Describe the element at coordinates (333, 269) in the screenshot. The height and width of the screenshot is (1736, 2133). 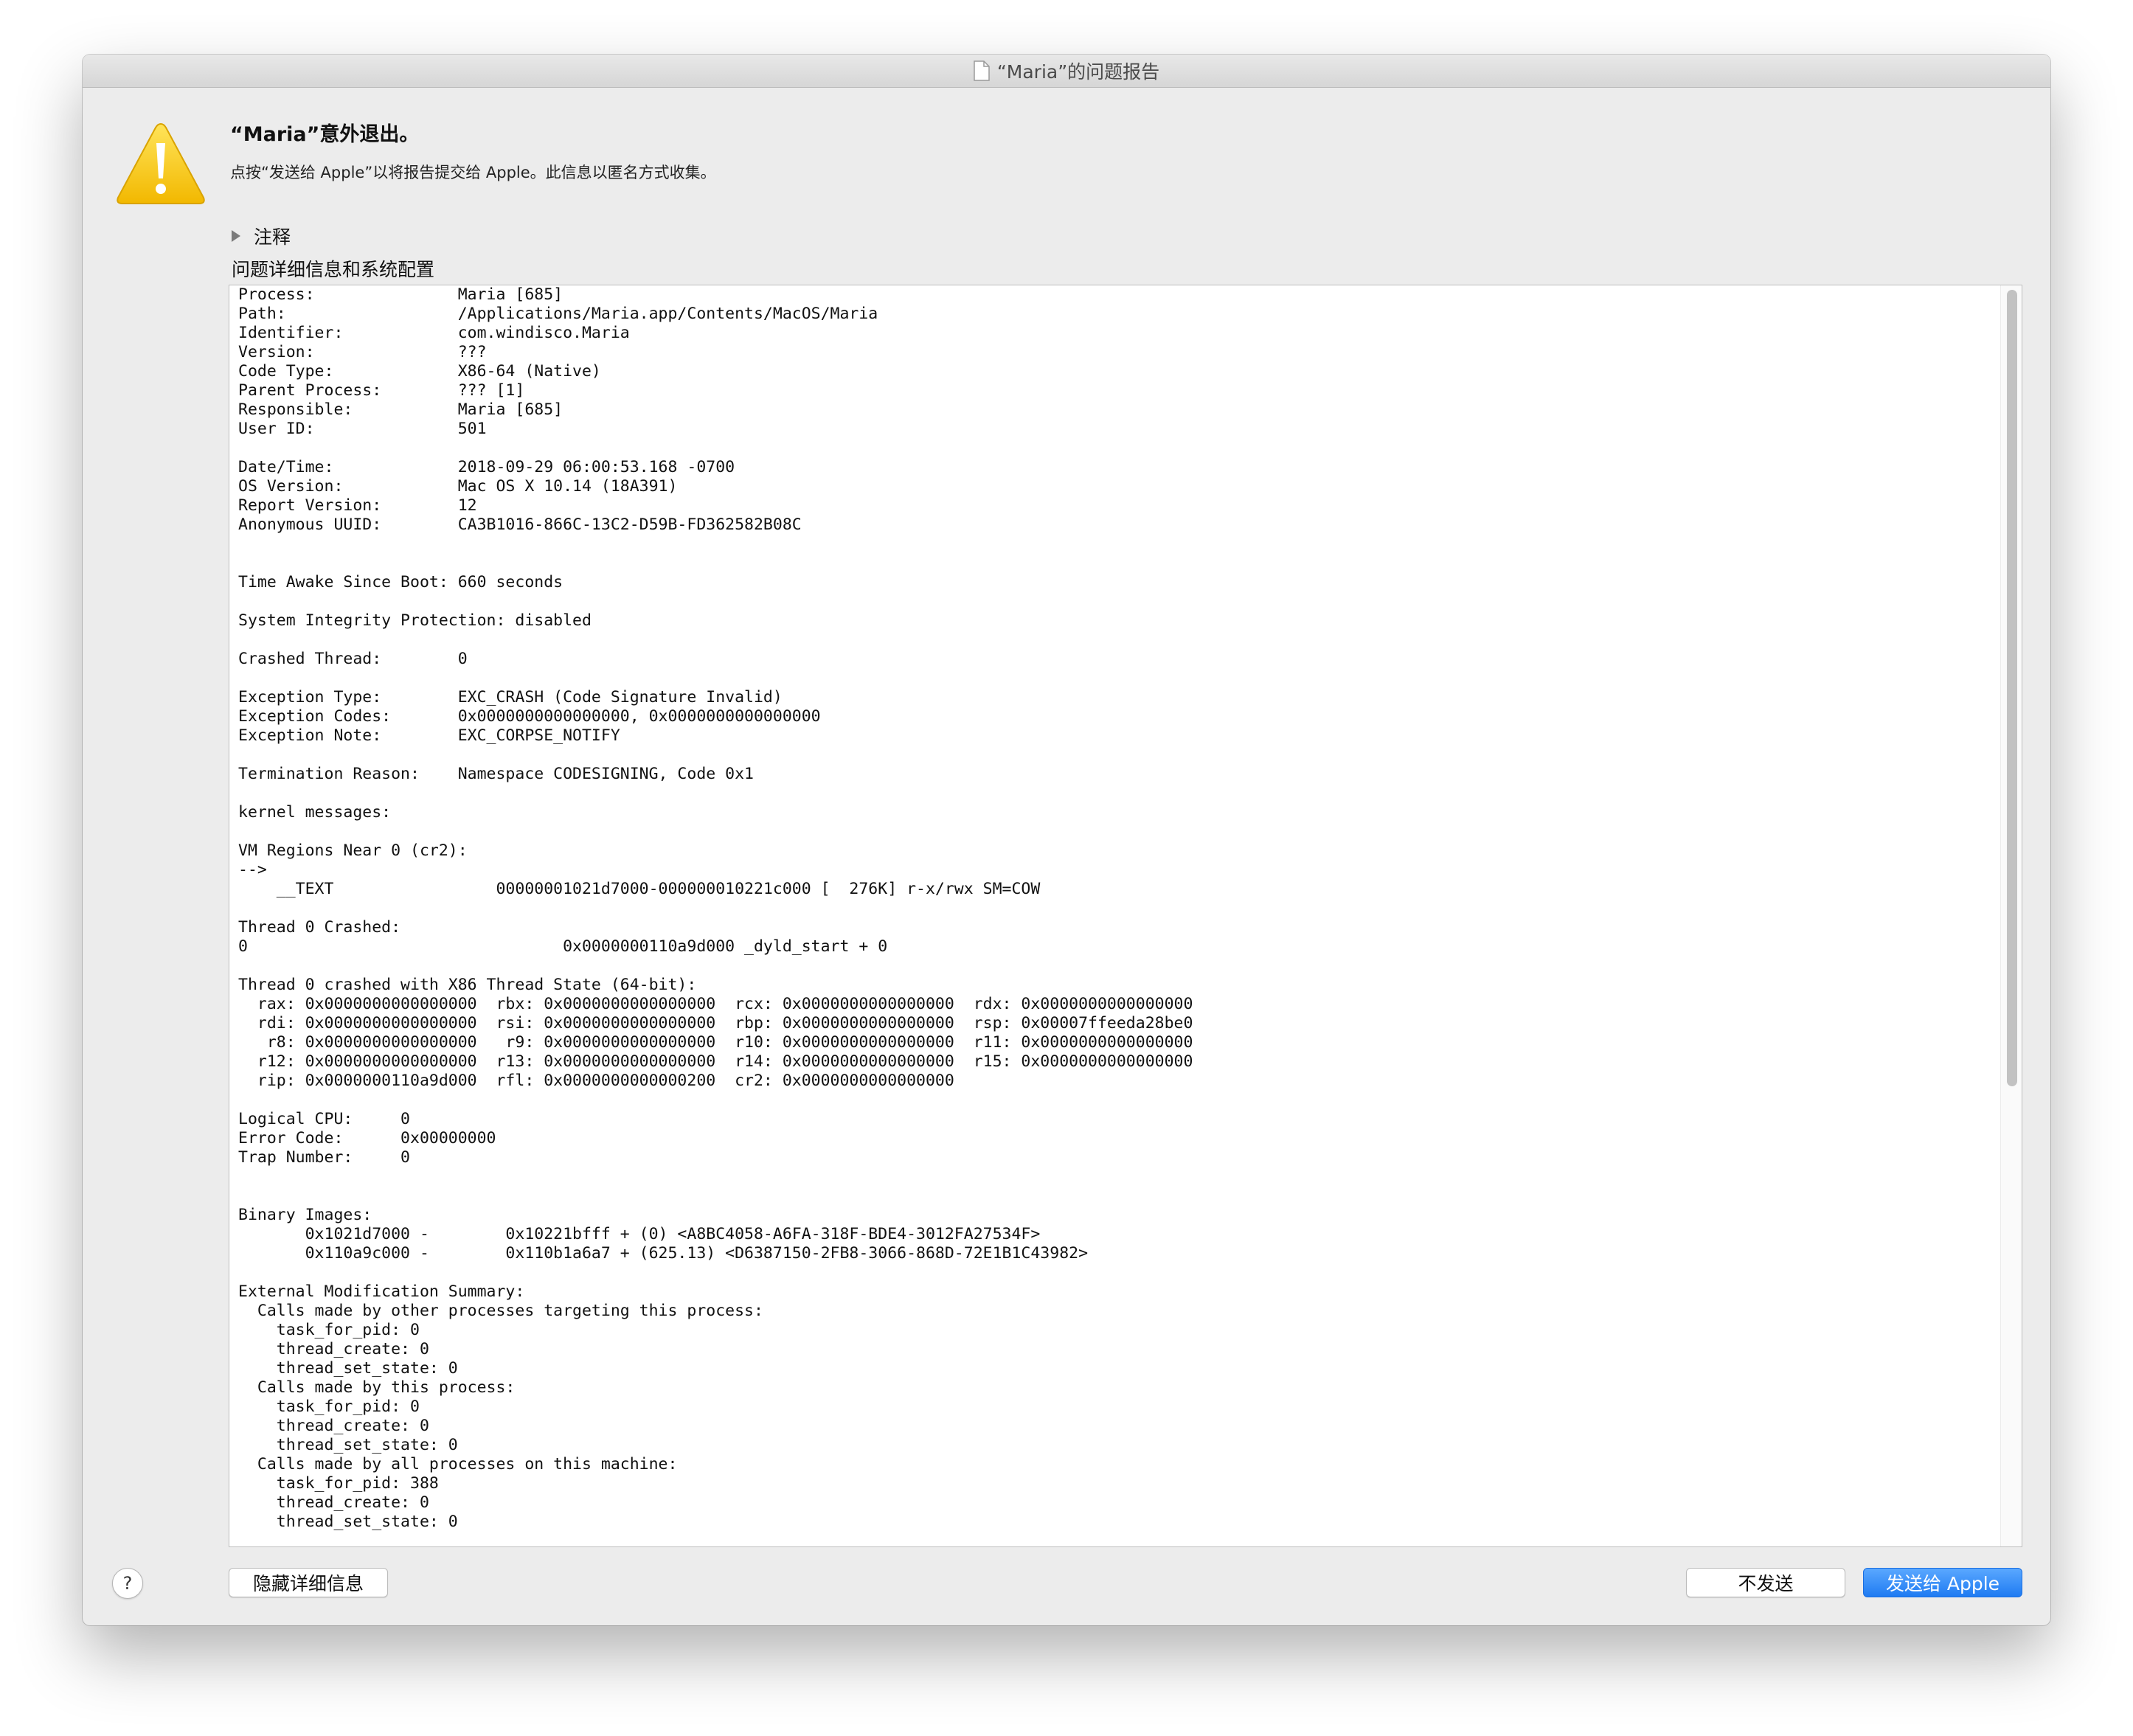
I see `details-label: 问题详细信息和系统配置` at that location.